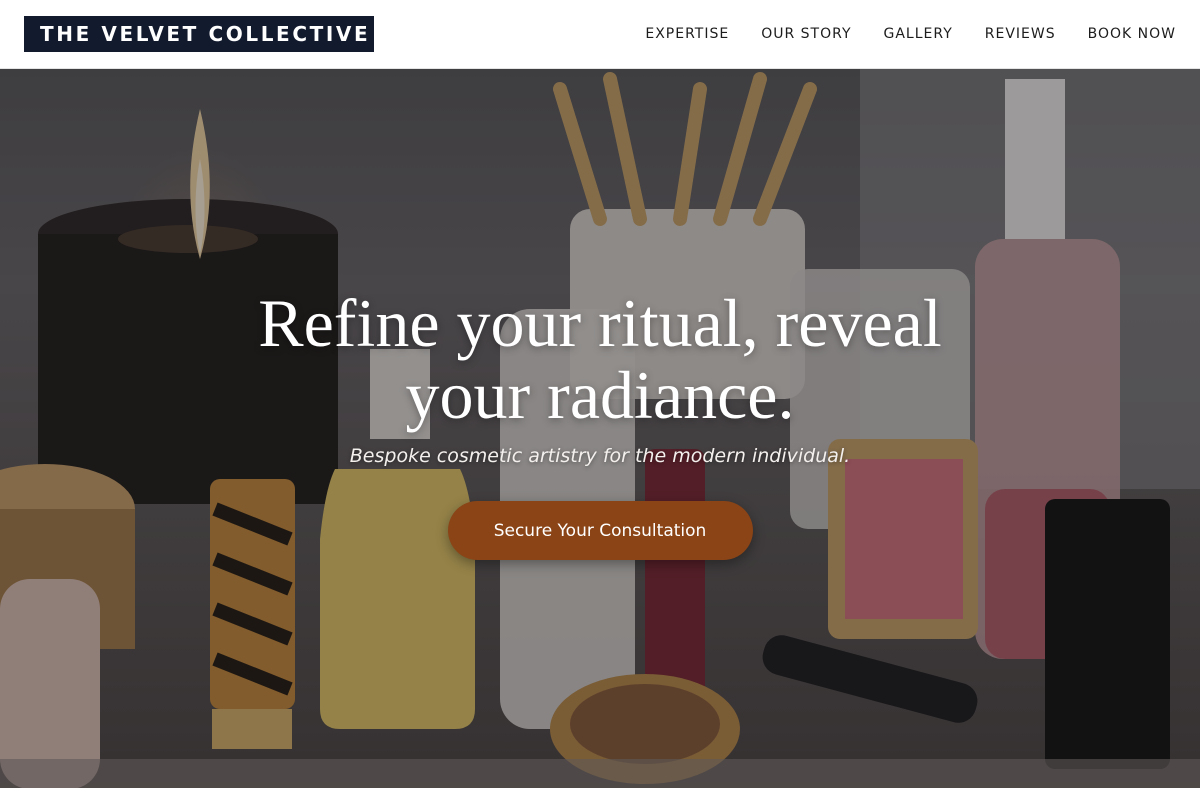 The image size is (1200, 800). What do you see at coordinates (806, 34) in the screenshot?
I see `nav-link-our-story: OUR STORY` at bounding box center [806, 34].